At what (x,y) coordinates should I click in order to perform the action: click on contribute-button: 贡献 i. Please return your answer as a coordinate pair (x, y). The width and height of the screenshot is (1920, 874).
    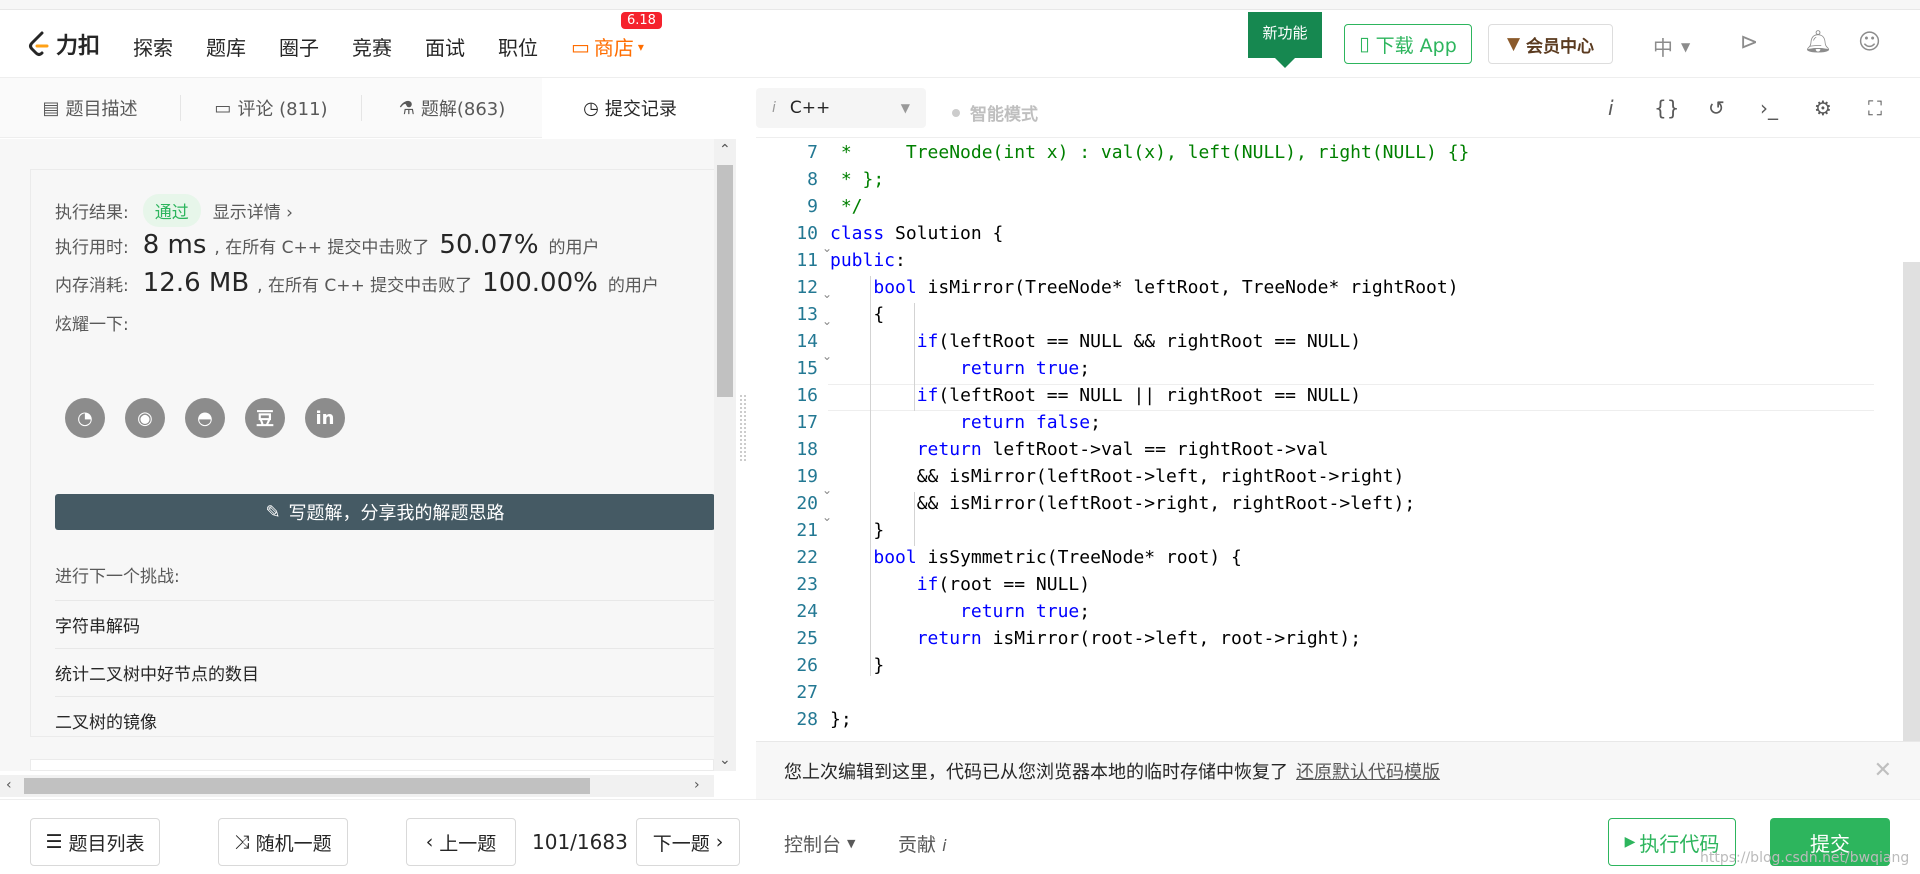
    Looking at the image, I should click on (922, 843).